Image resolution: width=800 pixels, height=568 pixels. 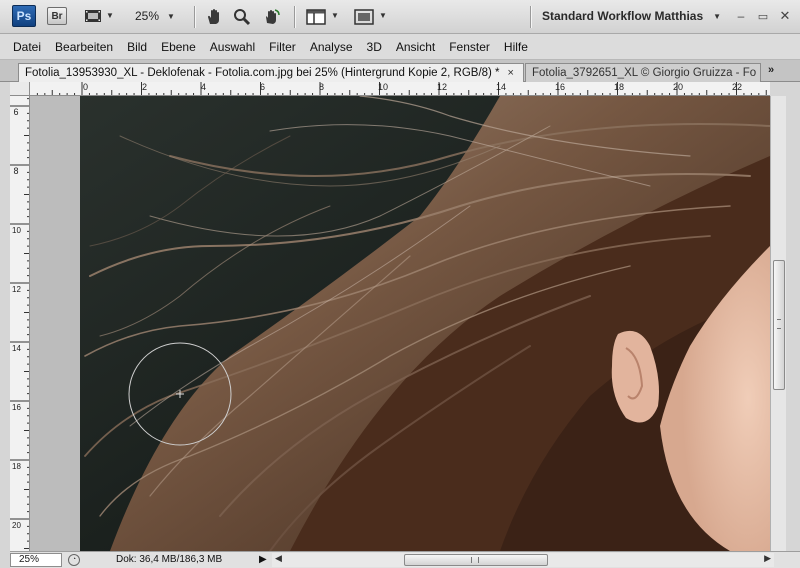 I want to click on ruler-label: 0, so click(x=86, y=87).